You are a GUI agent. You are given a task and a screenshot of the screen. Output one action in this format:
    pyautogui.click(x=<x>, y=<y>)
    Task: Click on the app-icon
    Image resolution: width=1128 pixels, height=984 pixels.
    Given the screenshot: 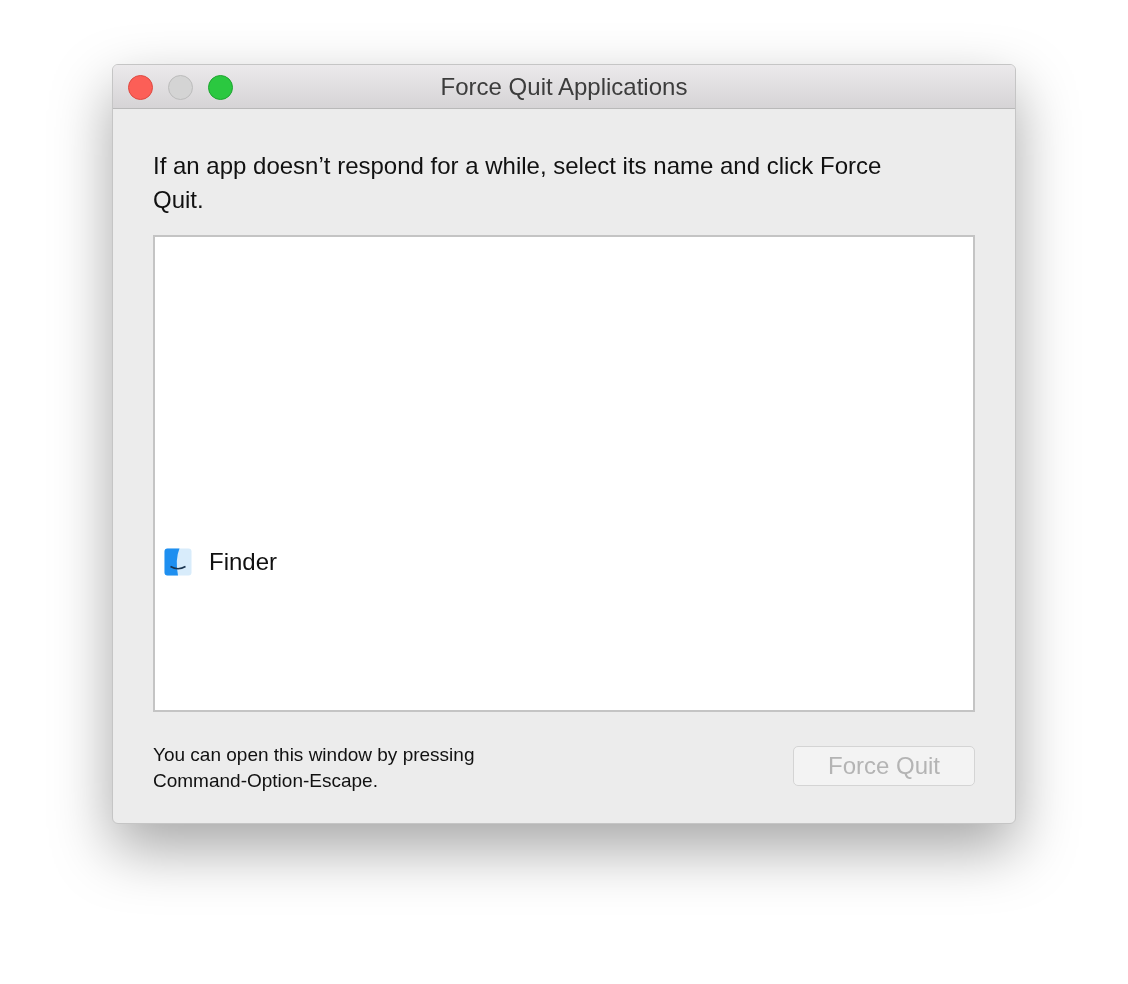 What is the action you would take?
    pyautogui.click(x=178, y=562)
    